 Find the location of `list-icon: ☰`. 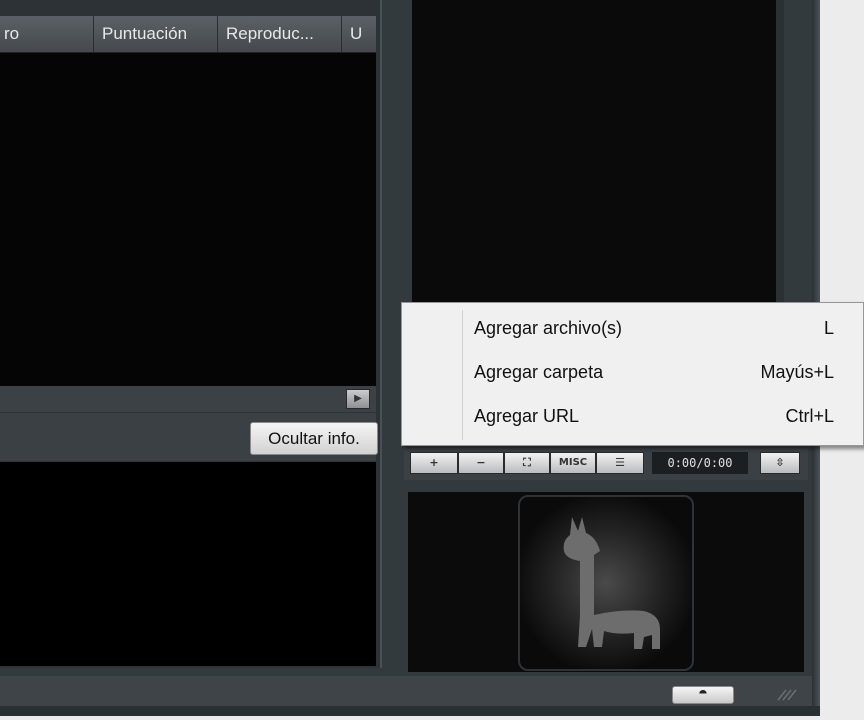

list-icon: ☰ is located at coordinates (620, 462).